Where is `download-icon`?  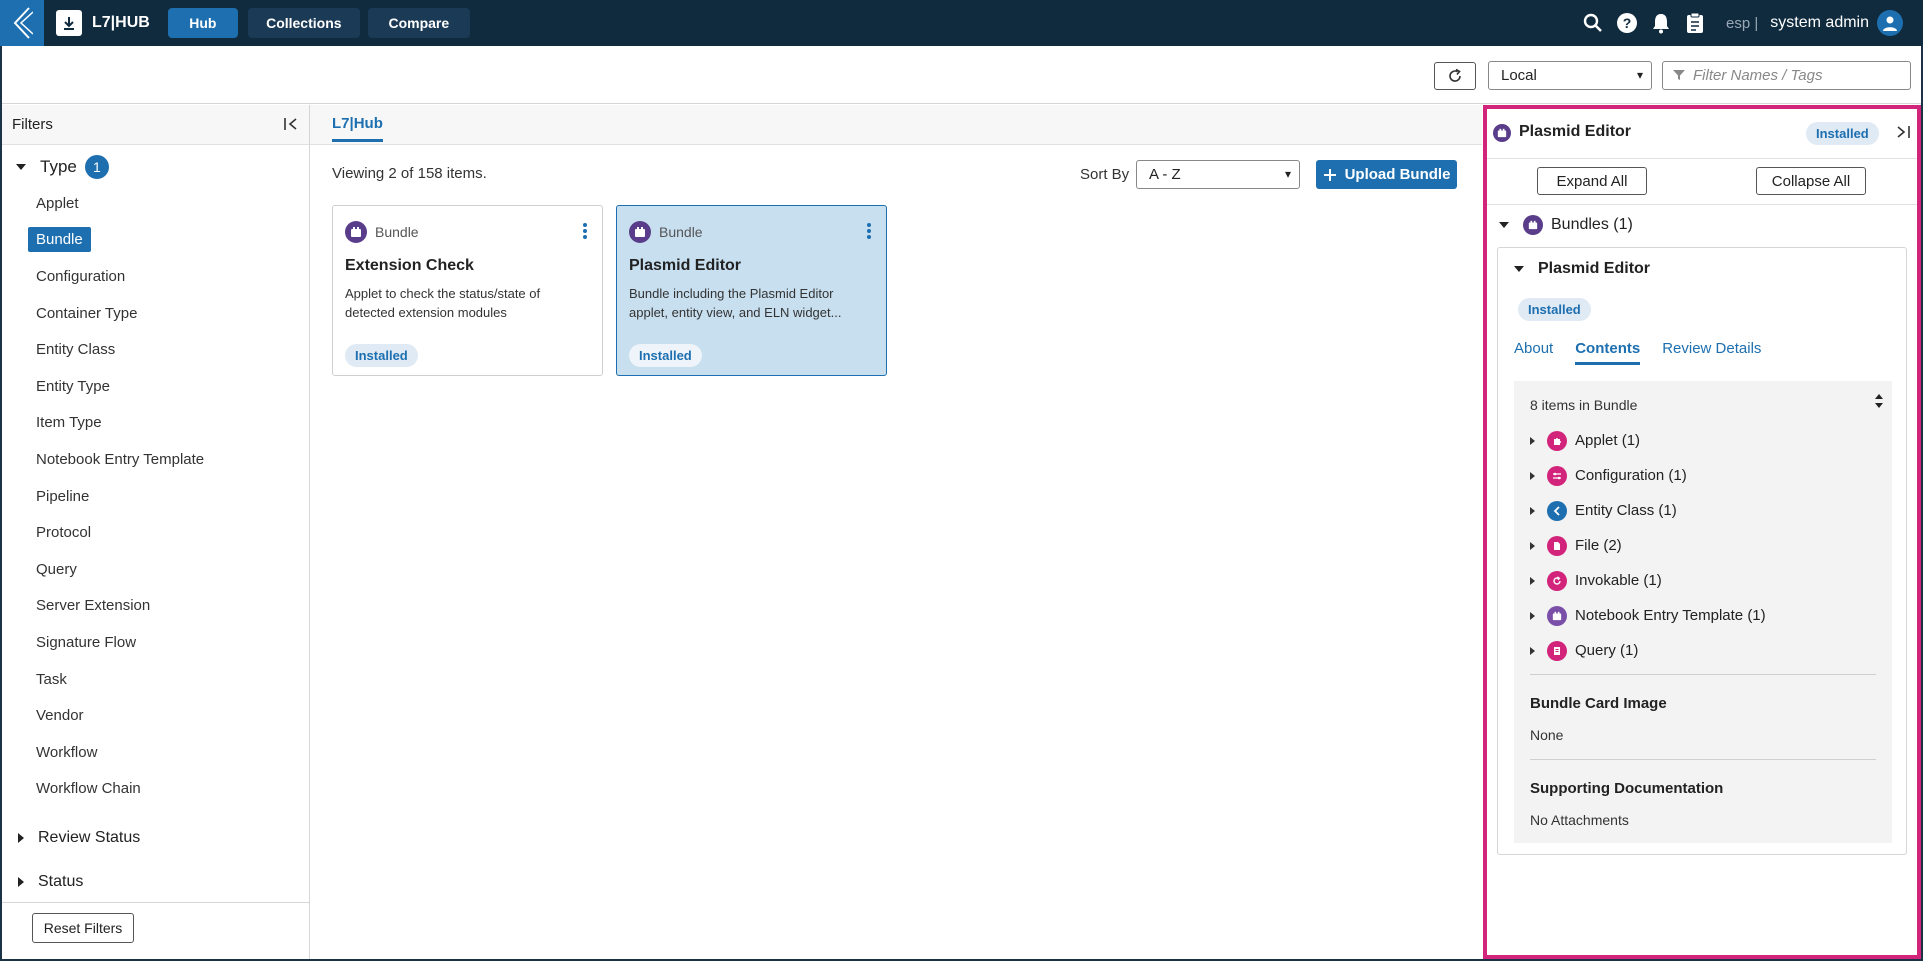
download-icon is located at coordinates (69, 23).